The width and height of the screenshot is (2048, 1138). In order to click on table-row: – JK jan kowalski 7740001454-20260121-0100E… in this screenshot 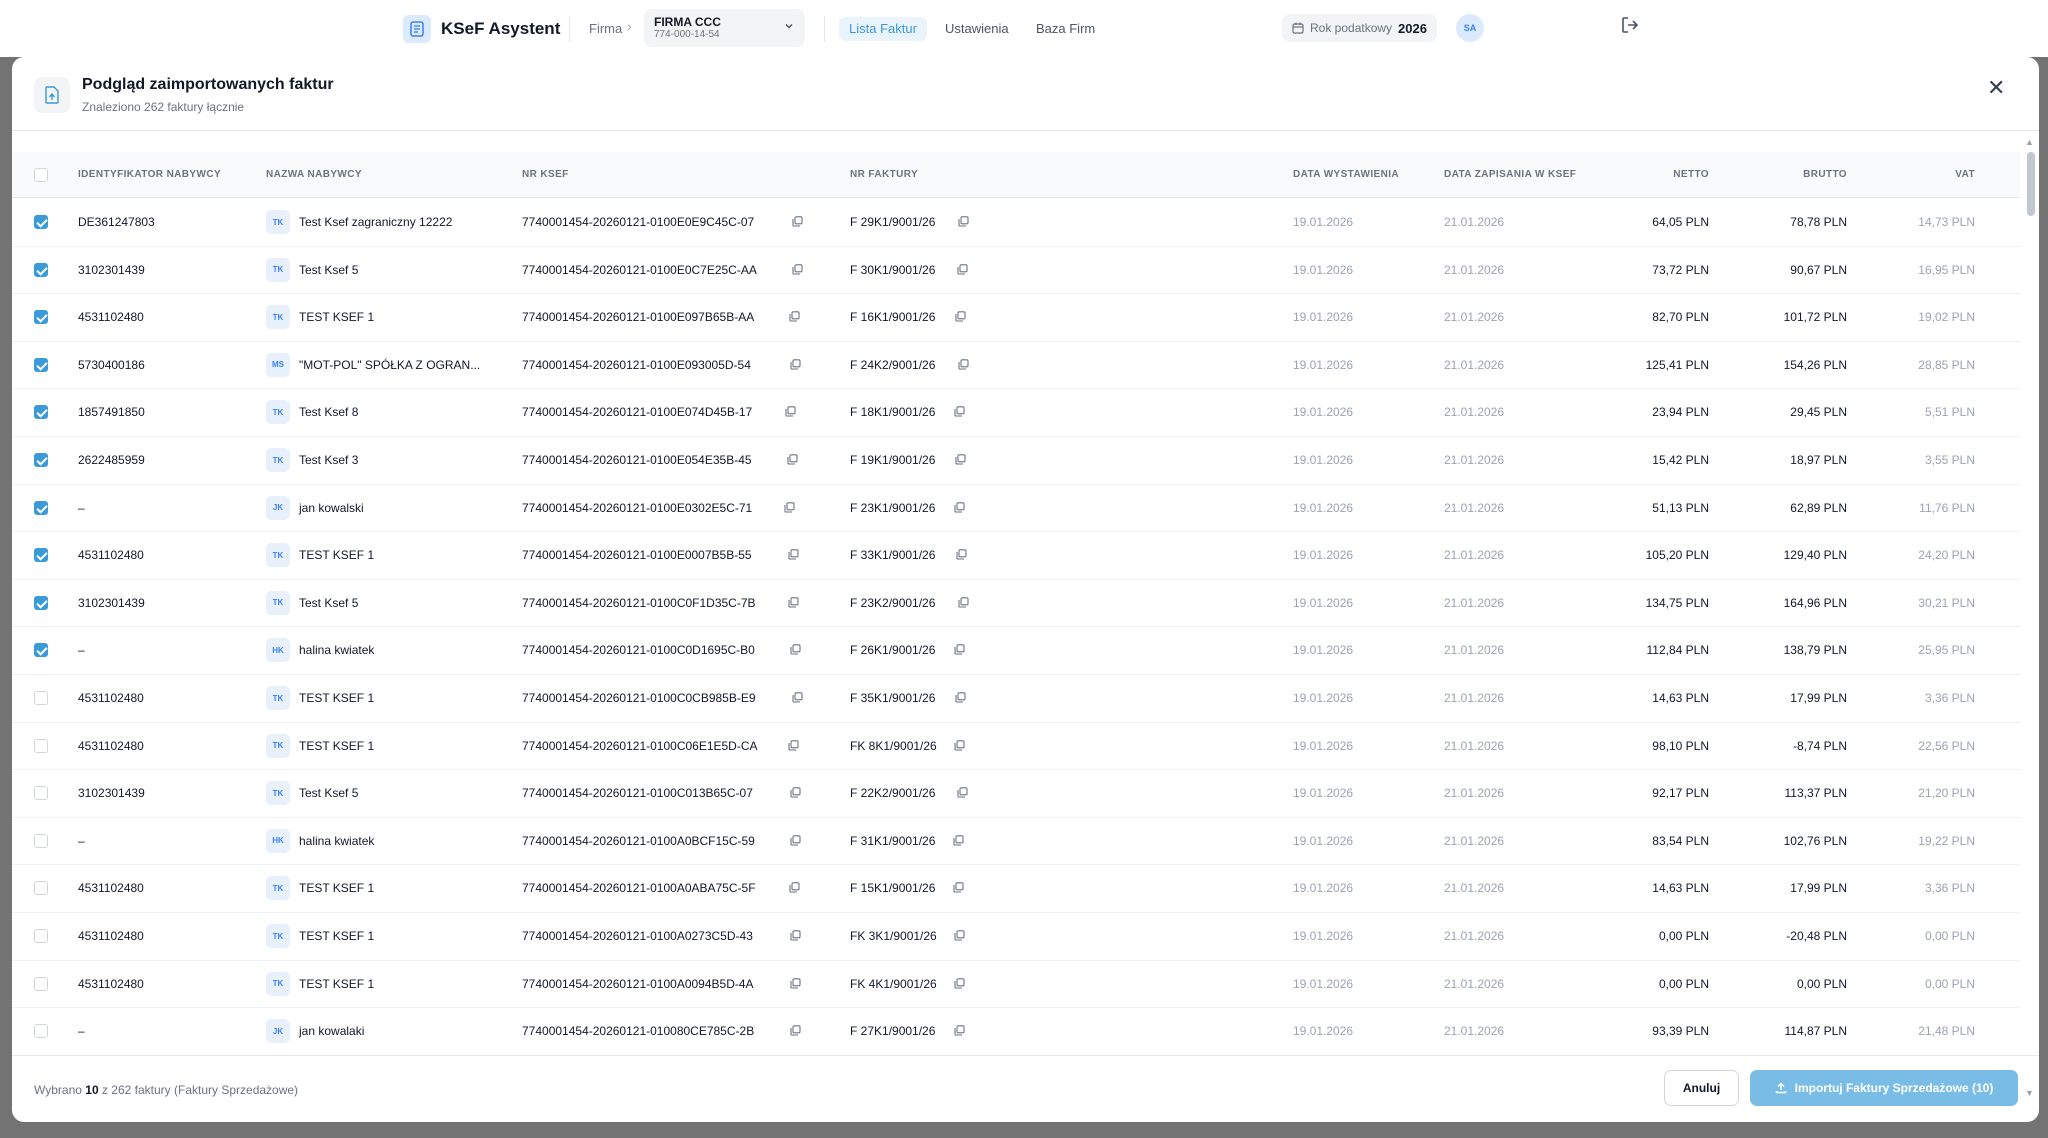, I will do `click(1016, 509)`.